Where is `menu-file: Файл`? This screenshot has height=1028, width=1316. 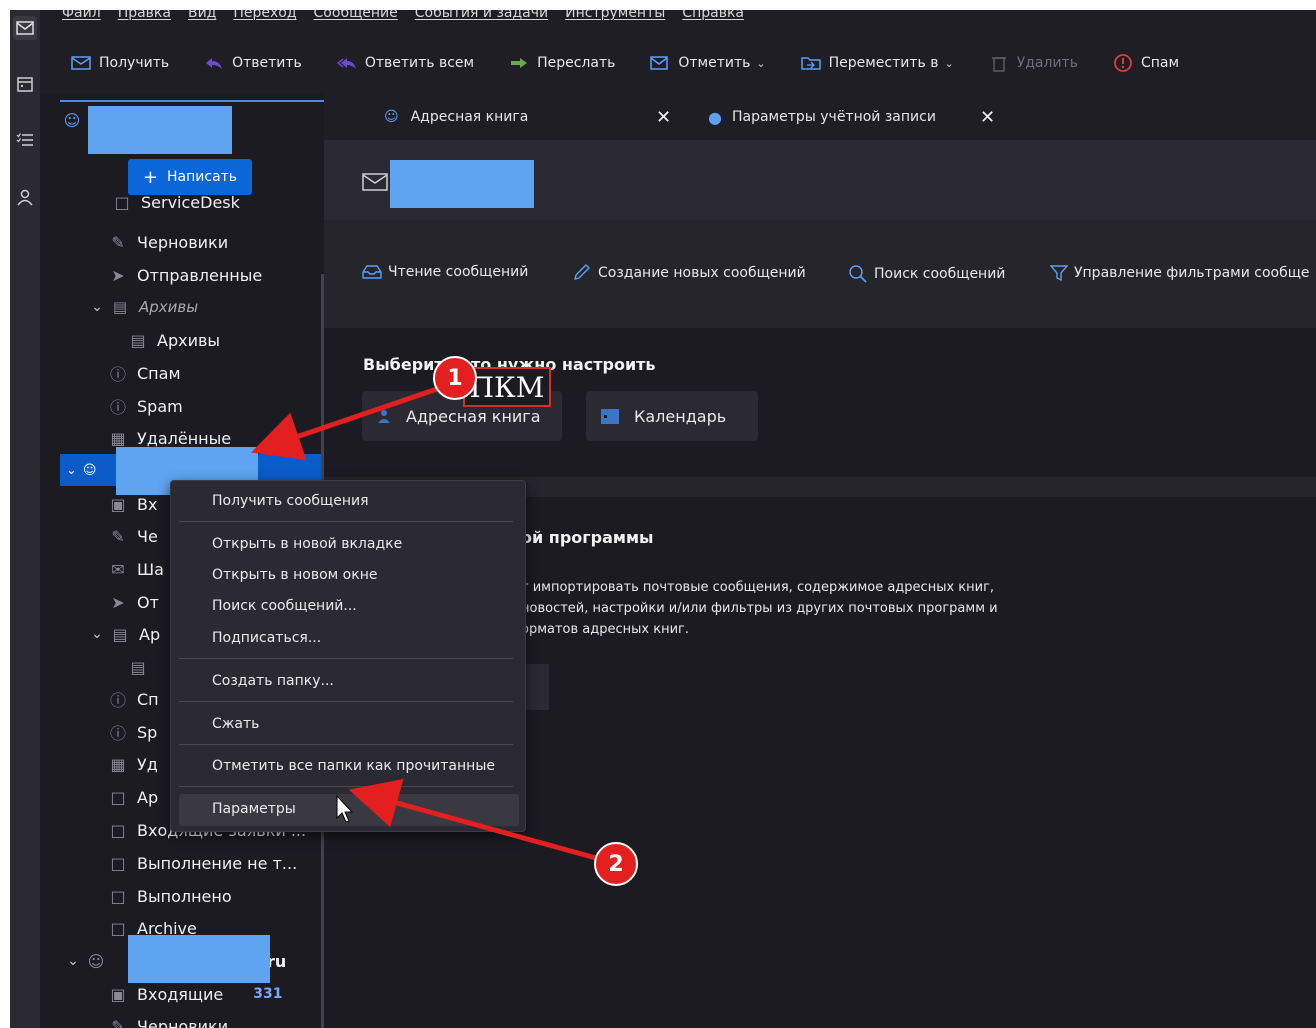 menu-file: Файл is located at coordinates (81, 15).